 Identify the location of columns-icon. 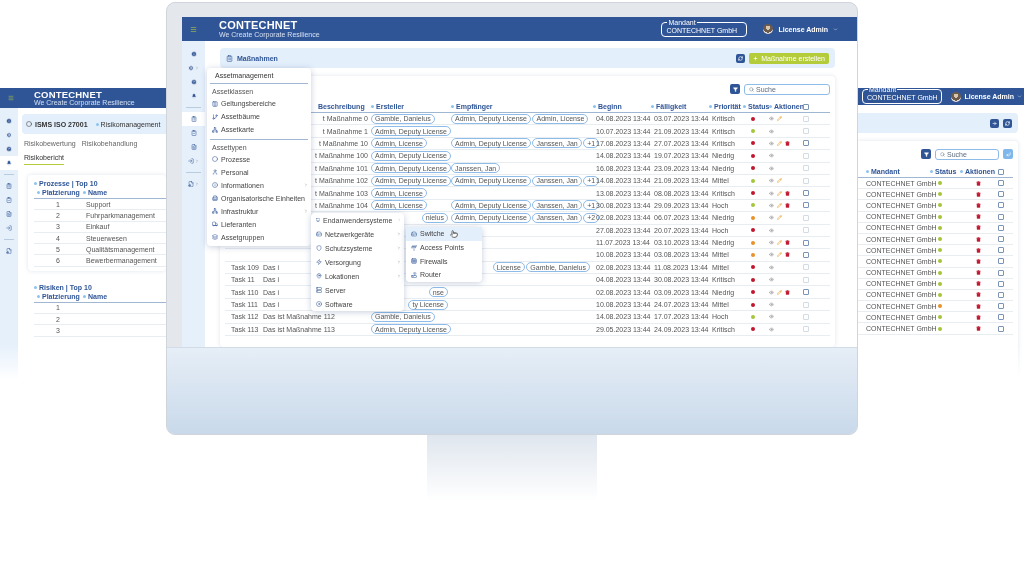
(215, 103).